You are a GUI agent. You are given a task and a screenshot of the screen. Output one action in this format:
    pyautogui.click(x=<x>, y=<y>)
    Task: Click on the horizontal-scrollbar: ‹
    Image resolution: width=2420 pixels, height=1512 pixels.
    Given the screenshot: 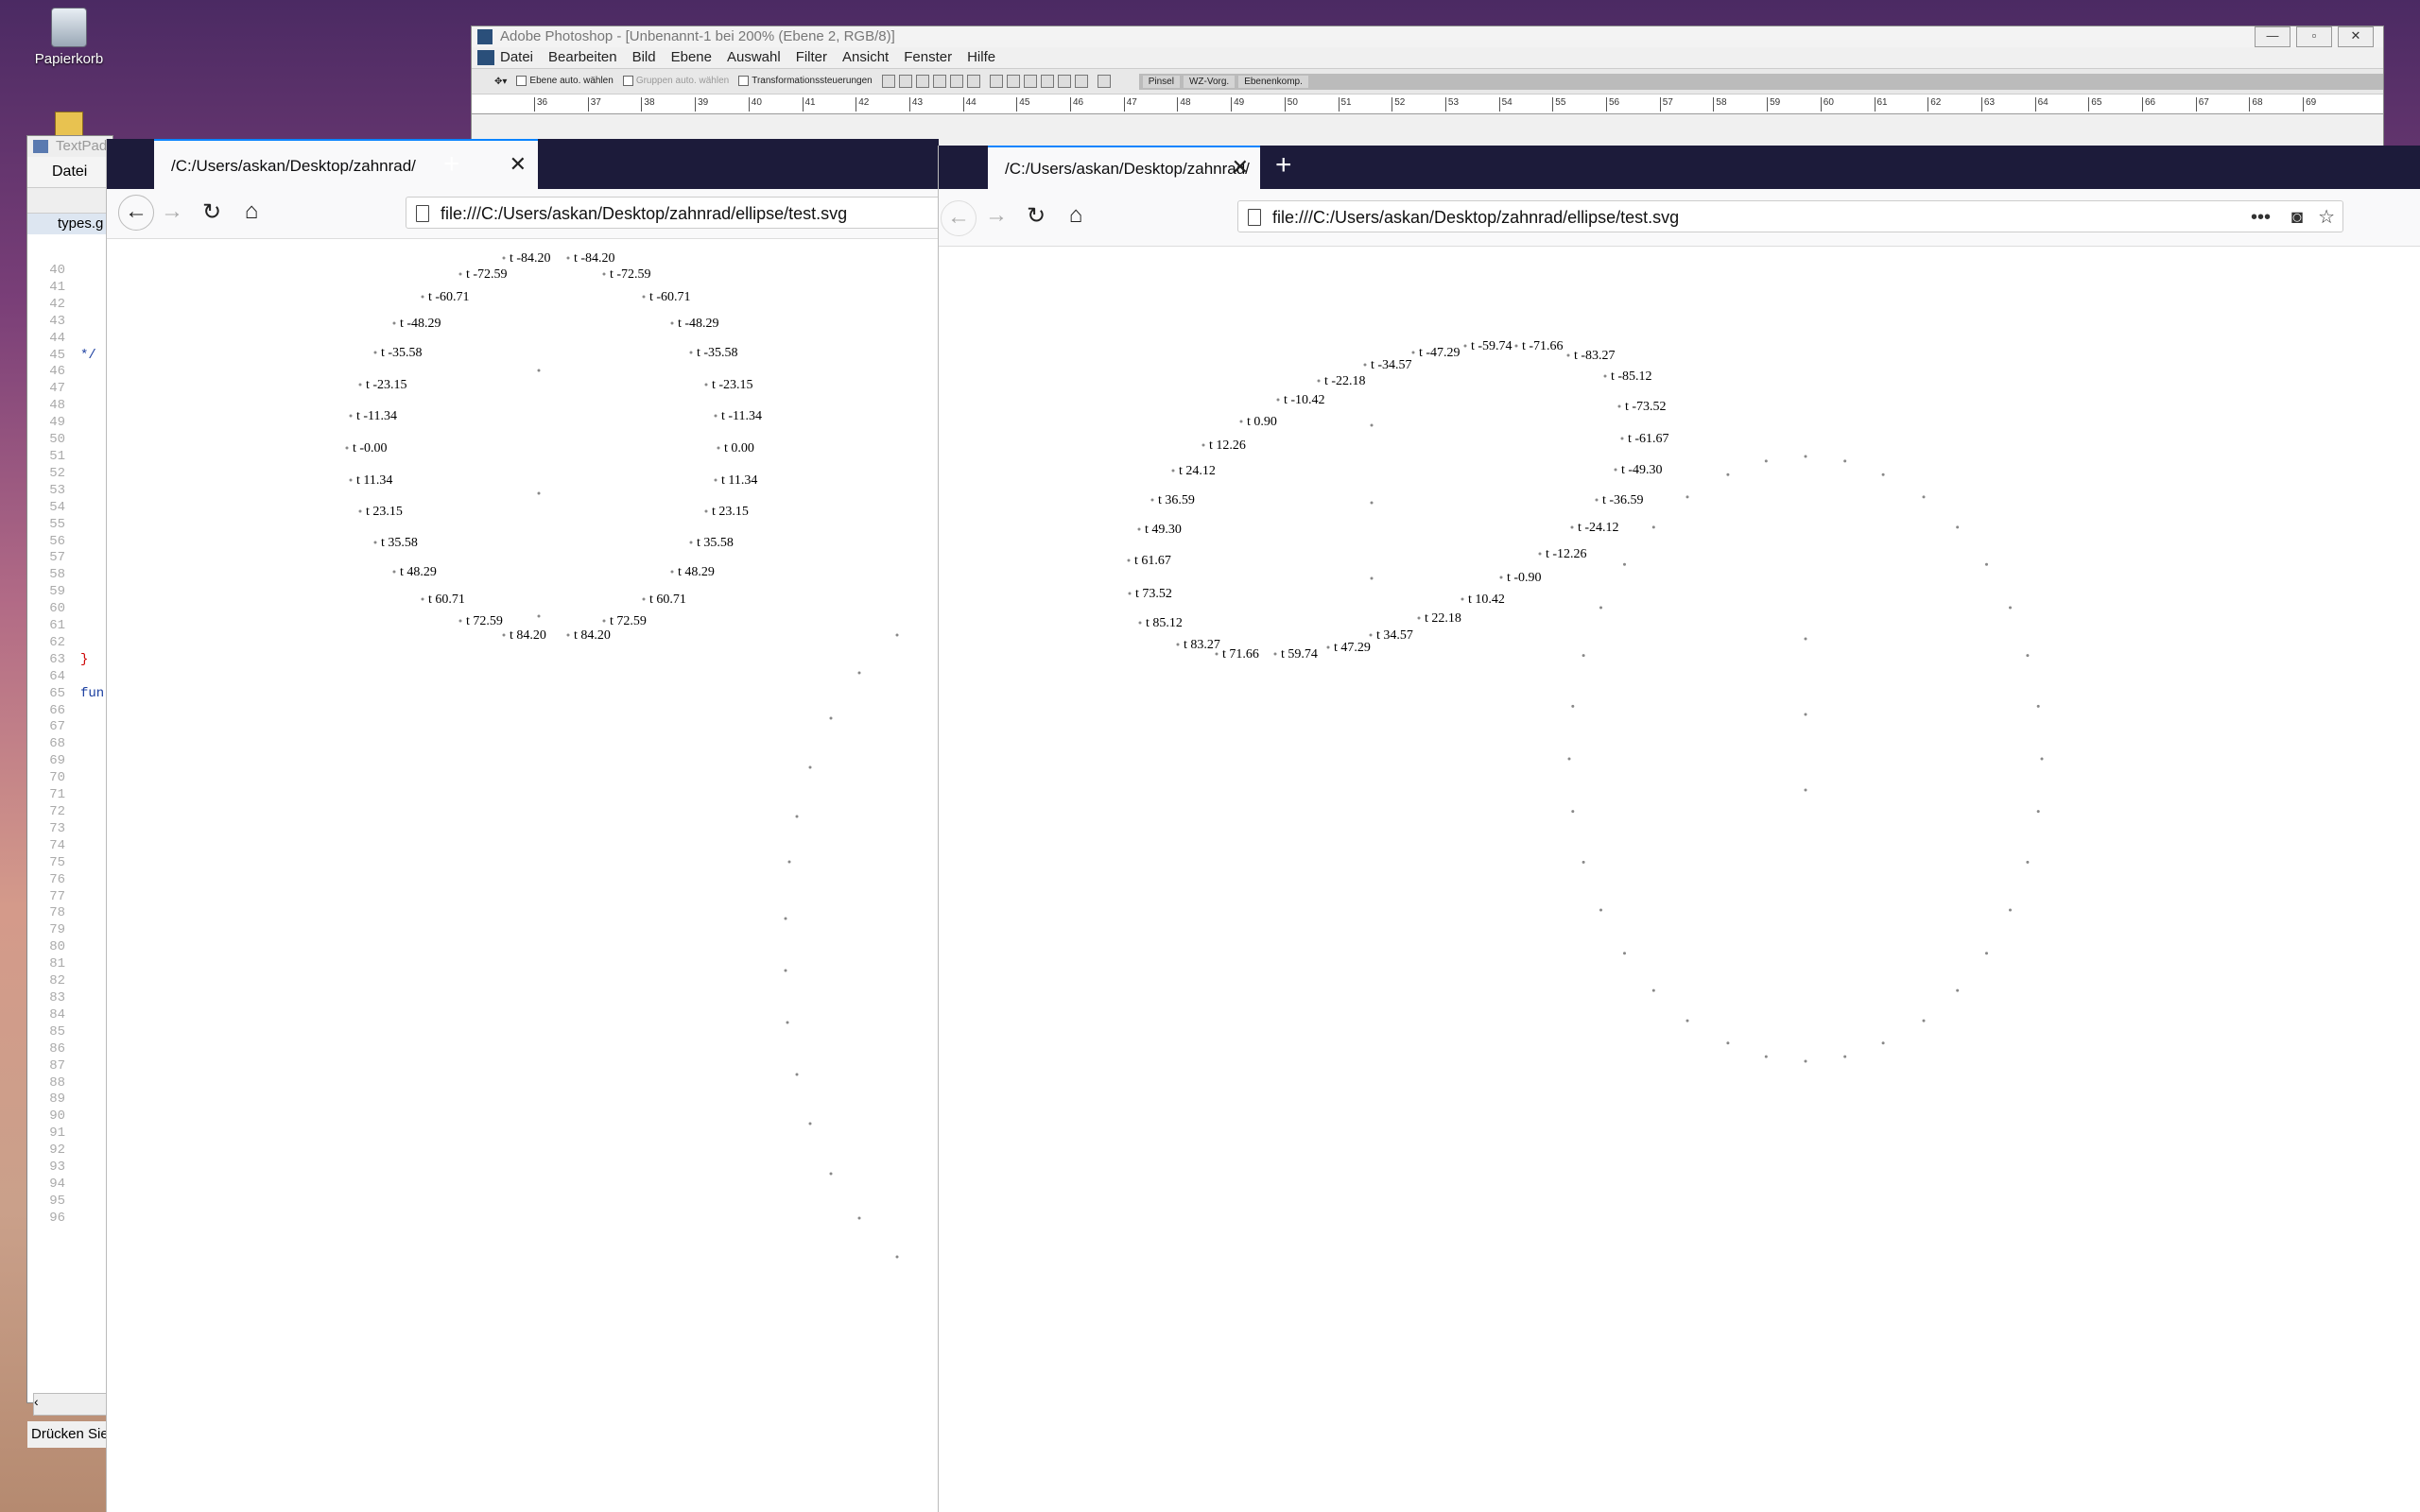 What is the action you would take?
    pyautogui.click(x=73, y=1404)
    